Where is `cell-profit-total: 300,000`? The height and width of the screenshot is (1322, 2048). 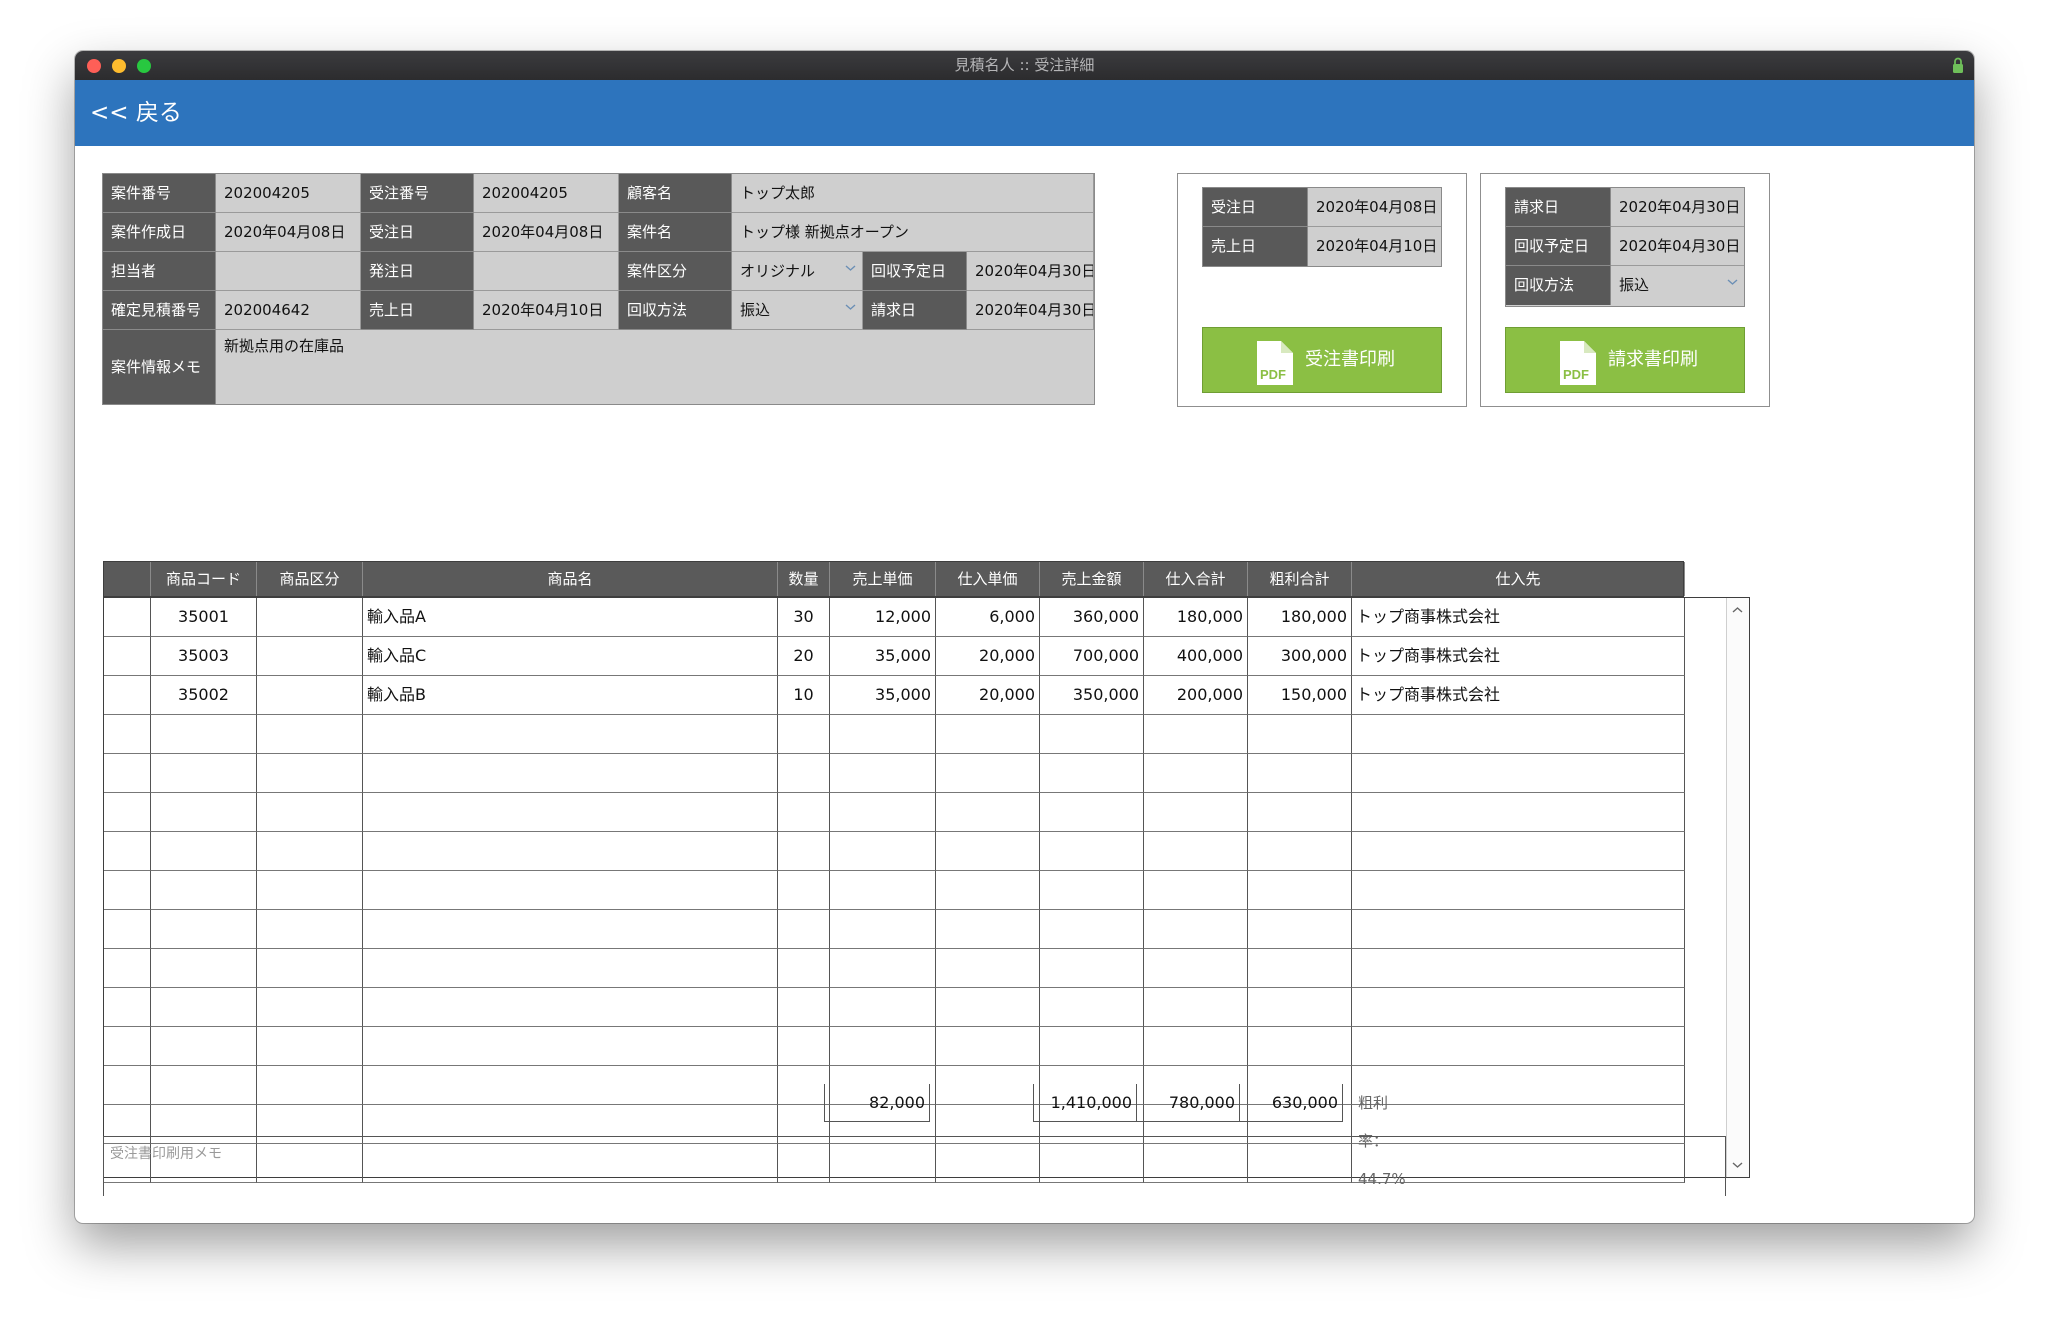
cell-profit-total: 300,000 is located at coordinates (1300, 656).